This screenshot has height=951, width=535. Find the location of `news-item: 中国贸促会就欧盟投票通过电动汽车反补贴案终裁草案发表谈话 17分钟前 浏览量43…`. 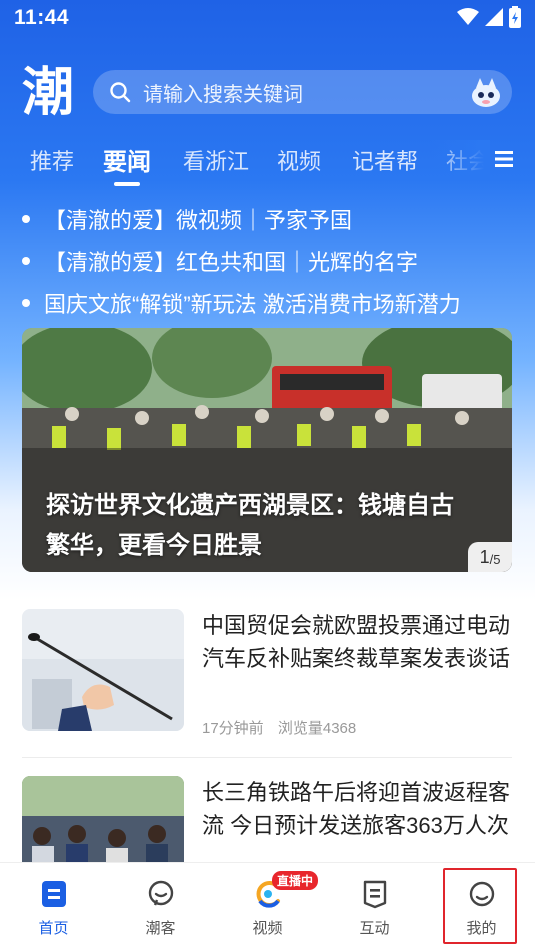

news-item: 中国贸促会就欧盟投票通过电动汽车反补贴案终裁草案发表谈话 17分钟前 浏览量43… is located at coordinates (267, 674).